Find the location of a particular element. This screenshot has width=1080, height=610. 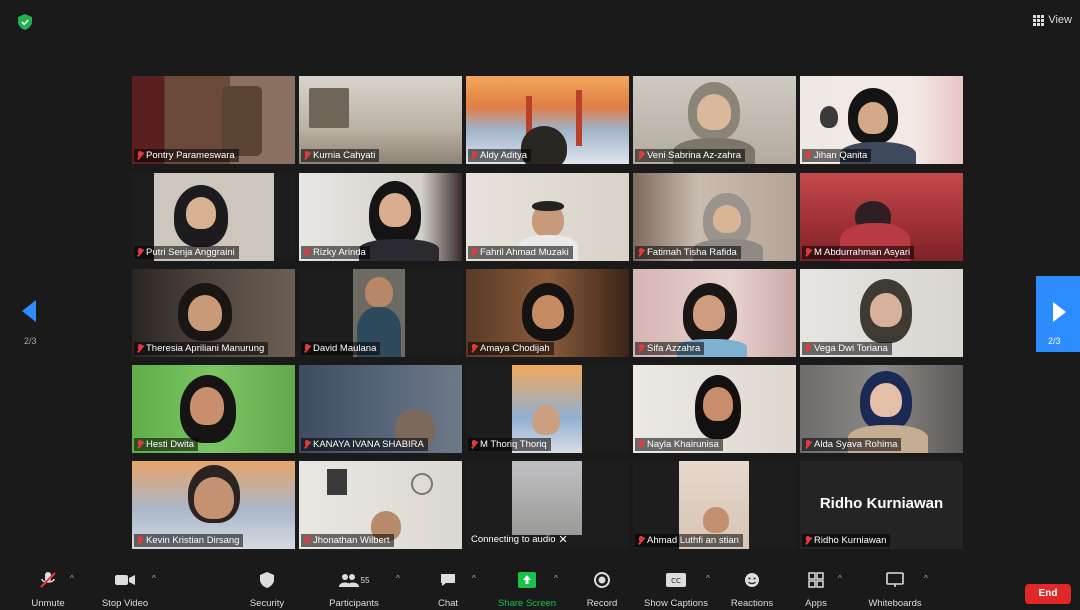

video-tile: Ahmad Luthfi an stian is located at coordinates (714, 505).